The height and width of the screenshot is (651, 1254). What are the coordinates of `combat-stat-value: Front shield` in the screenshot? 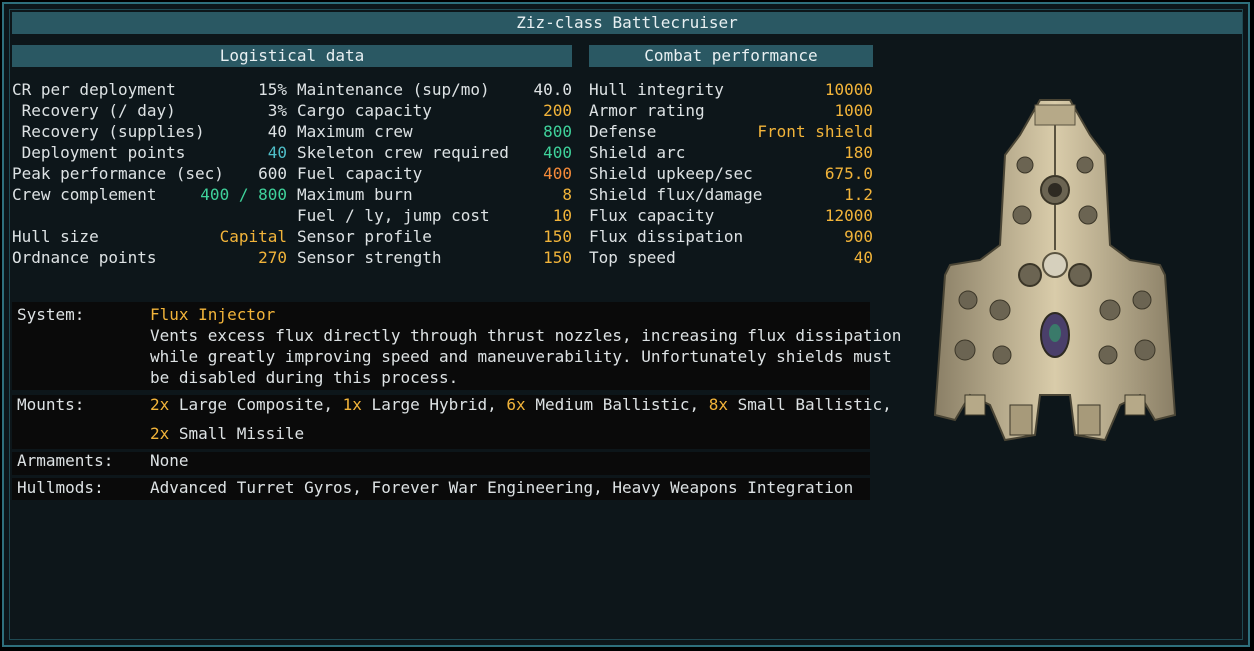 It's located at (815, 131).